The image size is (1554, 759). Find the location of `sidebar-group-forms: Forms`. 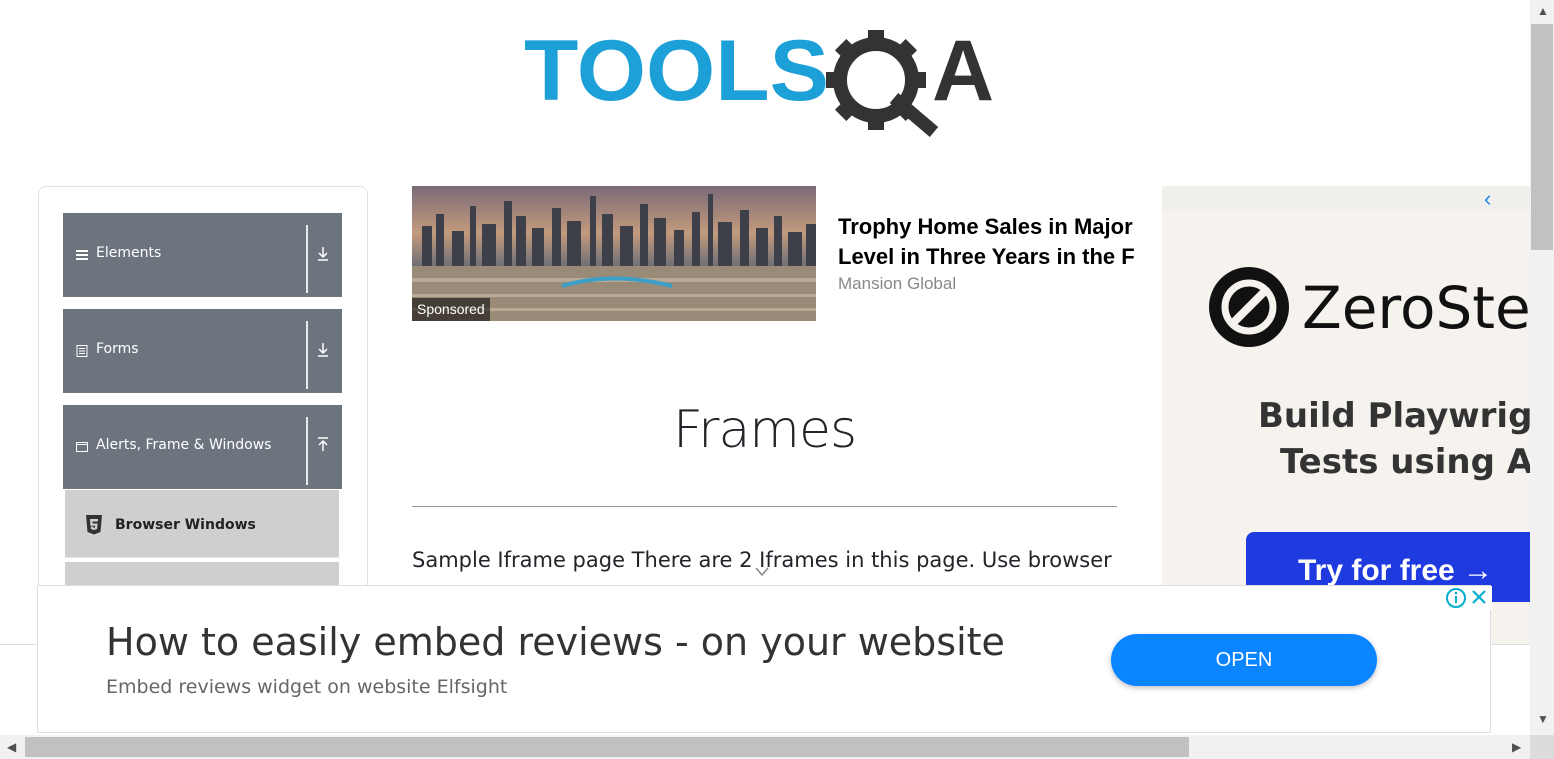

sidebar-group-forms: Forms is located at coordinates (202, 351).